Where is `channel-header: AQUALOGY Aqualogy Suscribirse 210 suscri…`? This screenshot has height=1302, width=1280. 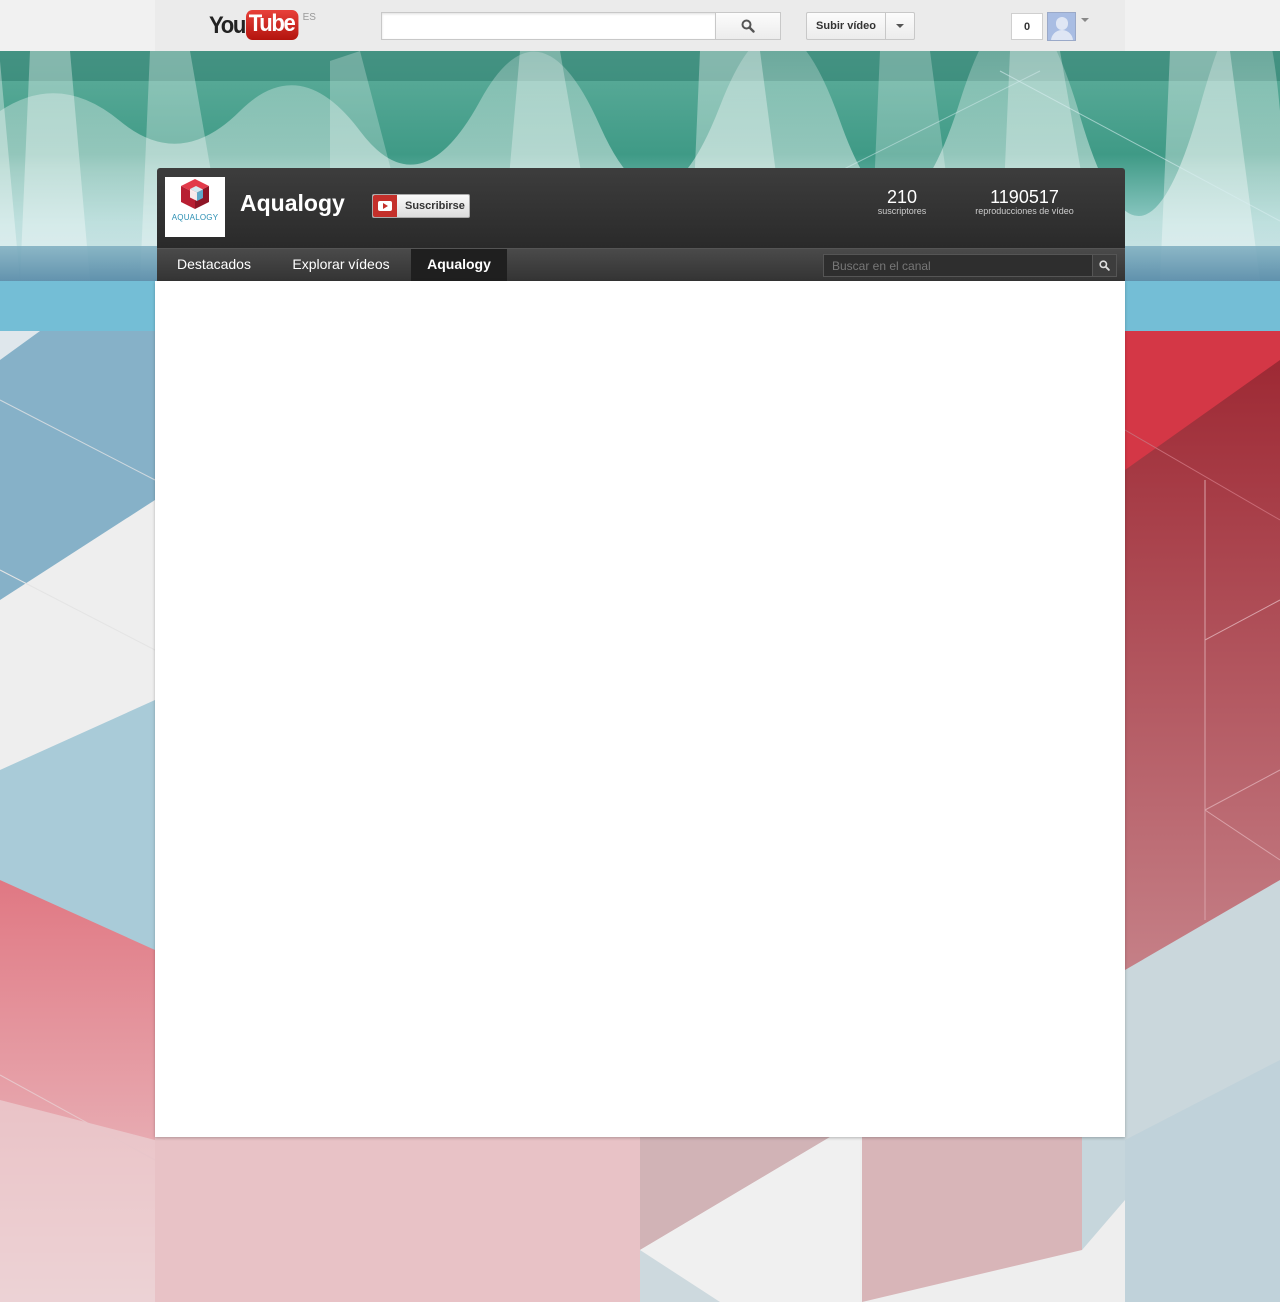
channel-header: AQUALOGY Aqualogy Suscribirse 210 suscri… is located at coordinates (641, 208).